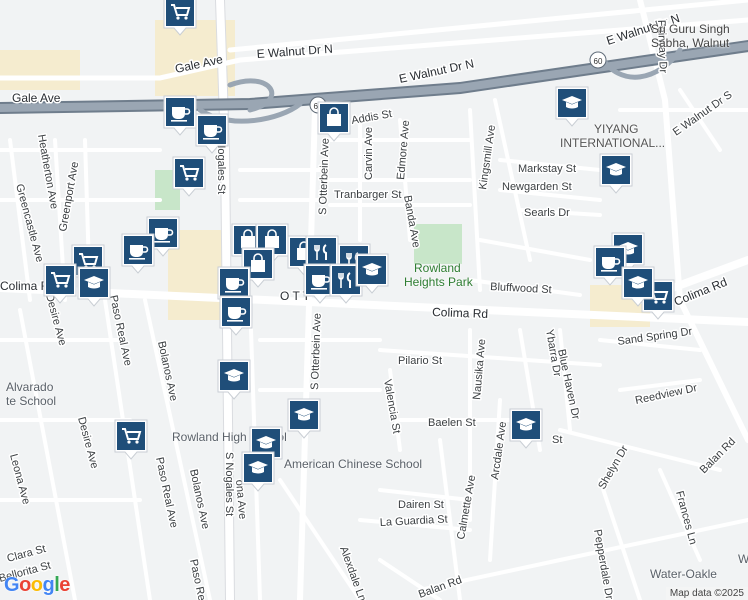 The image size is (748, 600). Describe the element at coordinates (460, 313) in the screenshot. I see `label-colima-rd-1: Colima Rd` at that location.